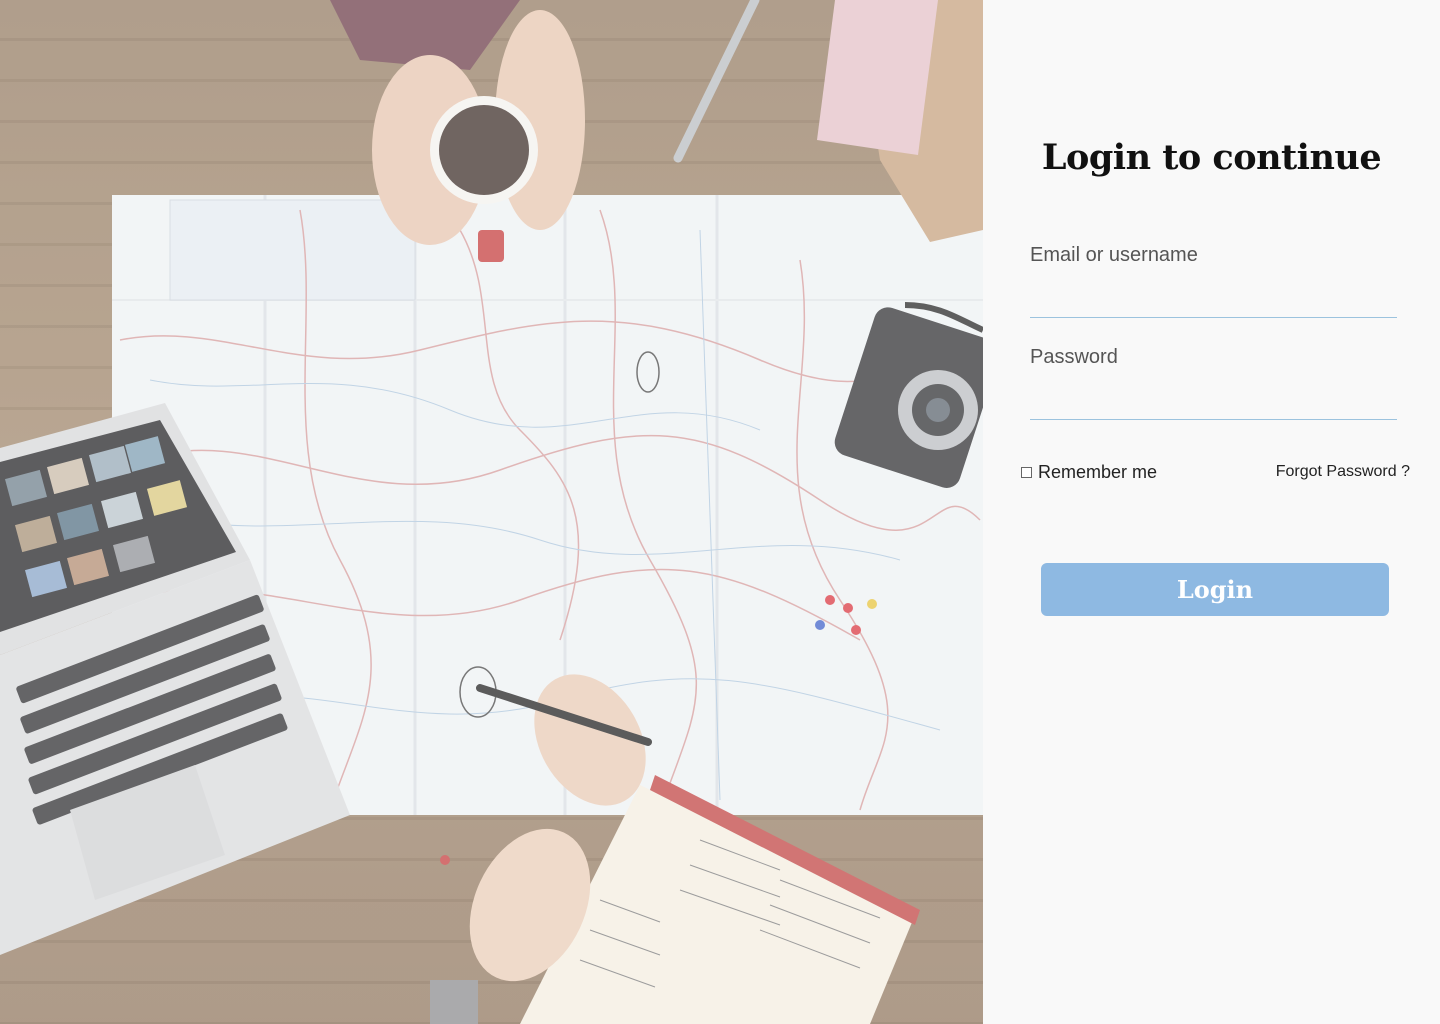 This screenshot has height=1024, width=1440. I want to click on login-button: Login, so click(1215, 589).